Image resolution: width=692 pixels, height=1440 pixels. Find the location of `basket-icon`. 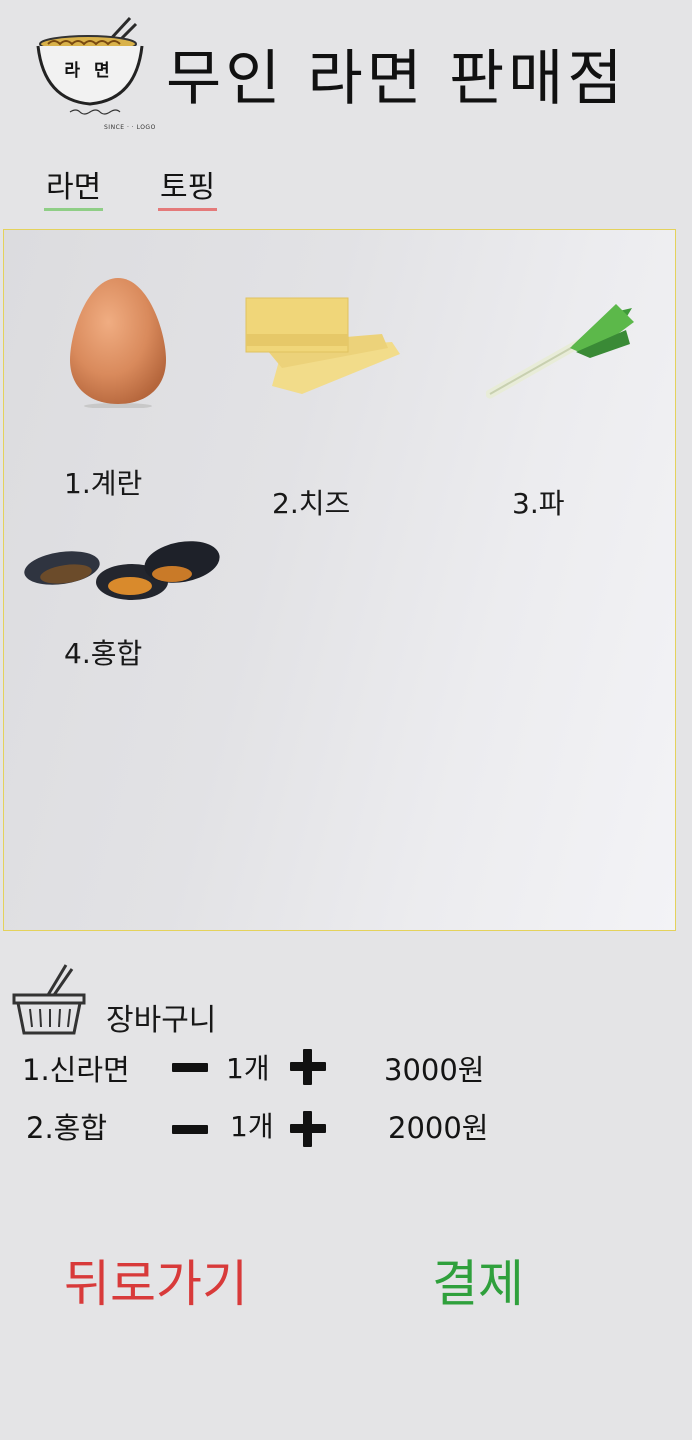

basket-icon is located at coordinates (50, 999).